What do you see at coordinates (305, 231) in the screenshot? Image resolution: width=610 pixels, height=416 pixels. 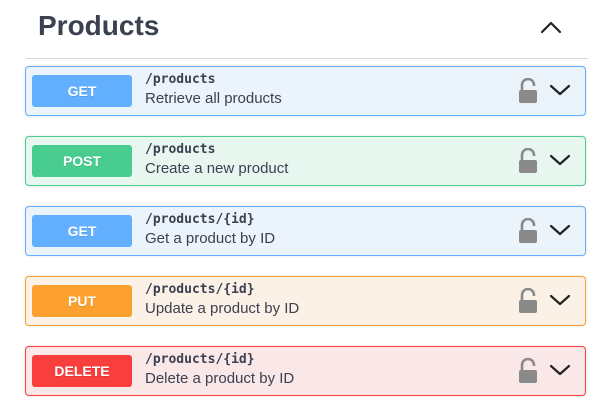 I see `operation-get-product-by-id: GET /products/{id} Get a product by ID` at bounding box center [305, 231].